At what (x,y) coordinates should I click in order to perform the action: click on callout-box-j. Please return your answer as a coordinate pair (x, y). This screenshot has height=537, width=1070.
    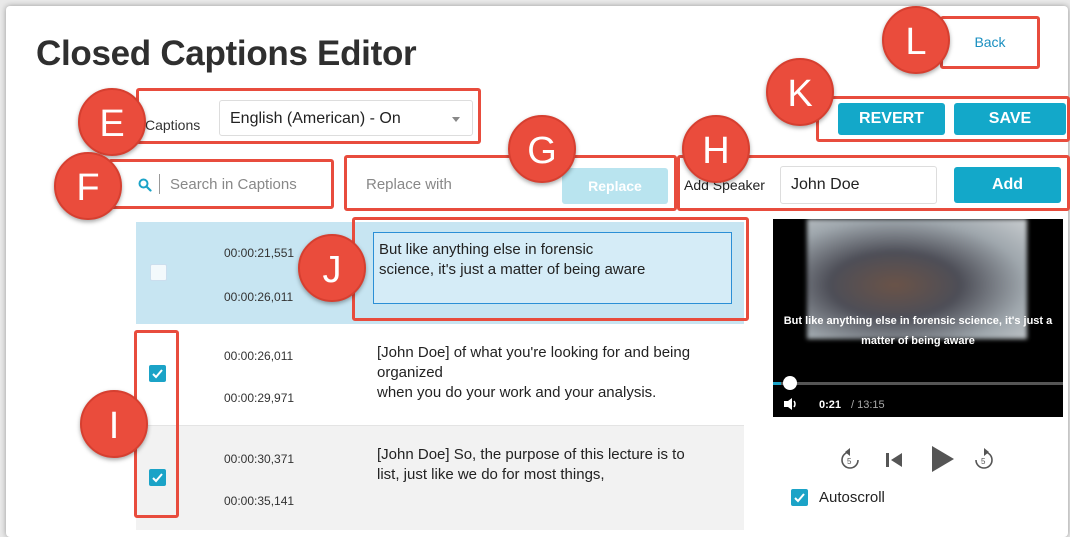
    Looking at the image, I should click on (550, 269).